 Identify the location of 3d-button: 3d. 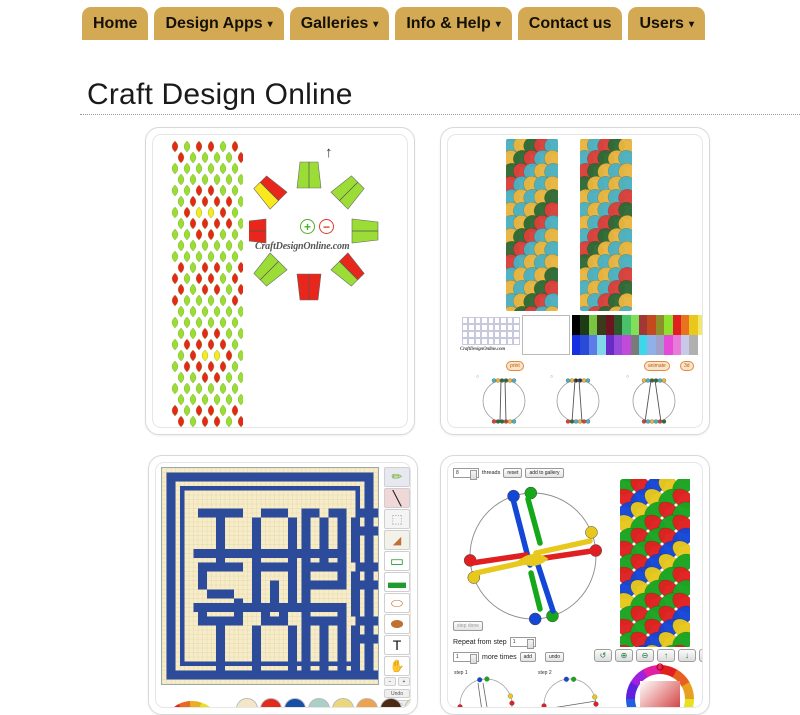
(687, 366).